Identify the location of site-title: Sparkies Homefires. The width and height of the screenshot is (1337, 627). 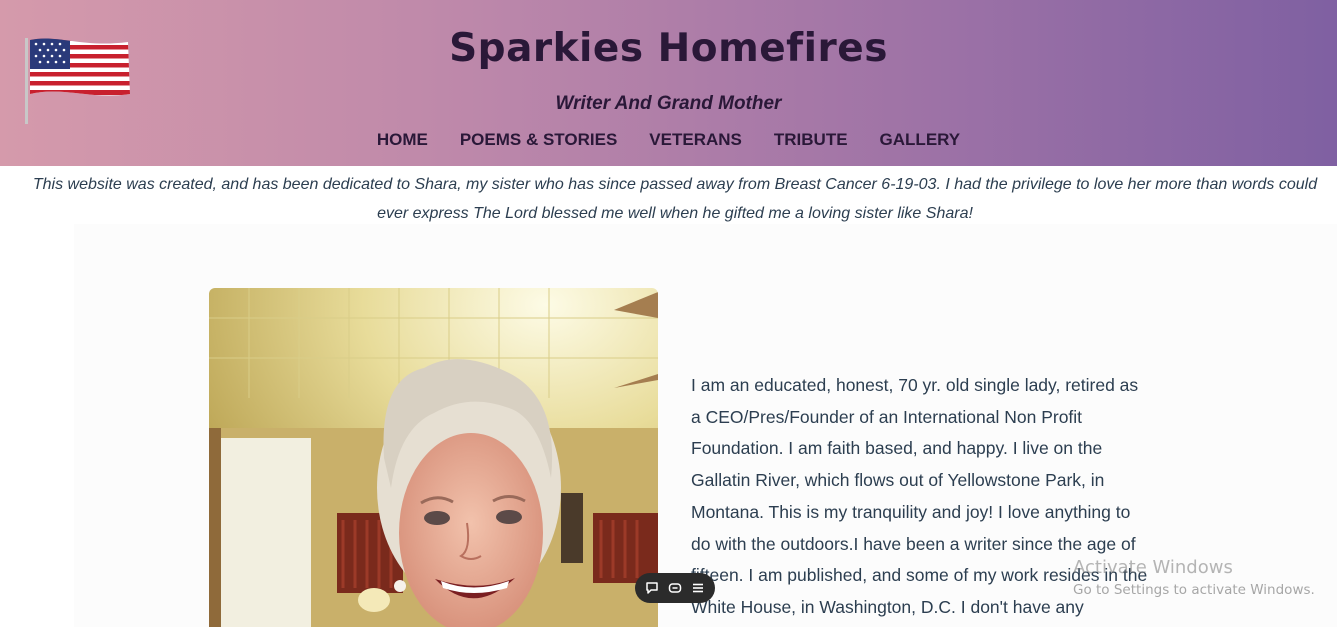
(668, 48).